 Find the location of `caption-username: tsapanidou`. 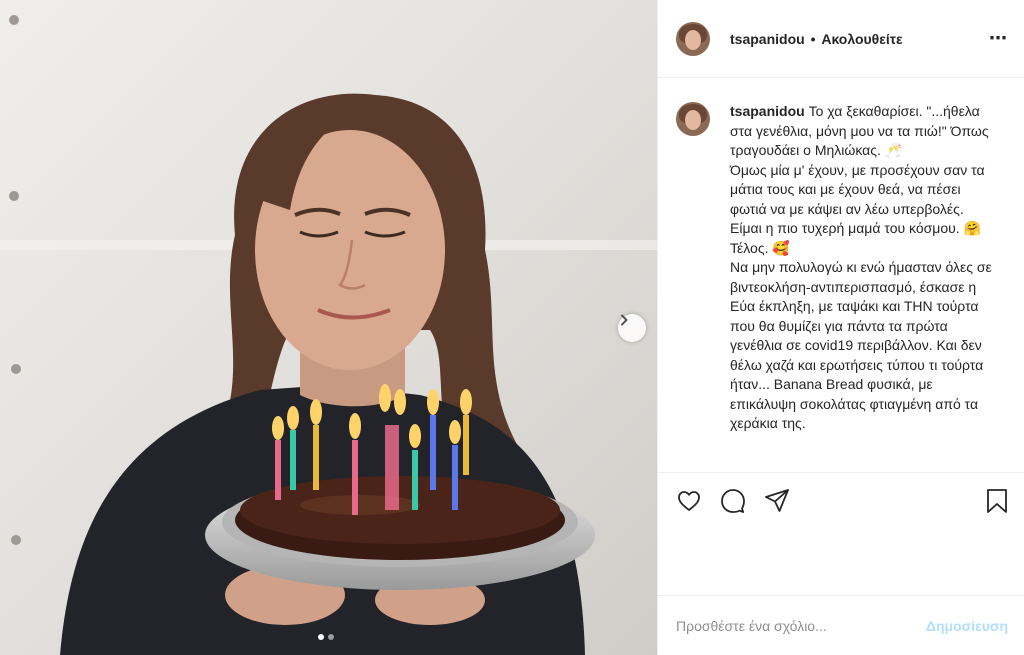

caption-username: tsapanidou is located at coordinates (767, 111).